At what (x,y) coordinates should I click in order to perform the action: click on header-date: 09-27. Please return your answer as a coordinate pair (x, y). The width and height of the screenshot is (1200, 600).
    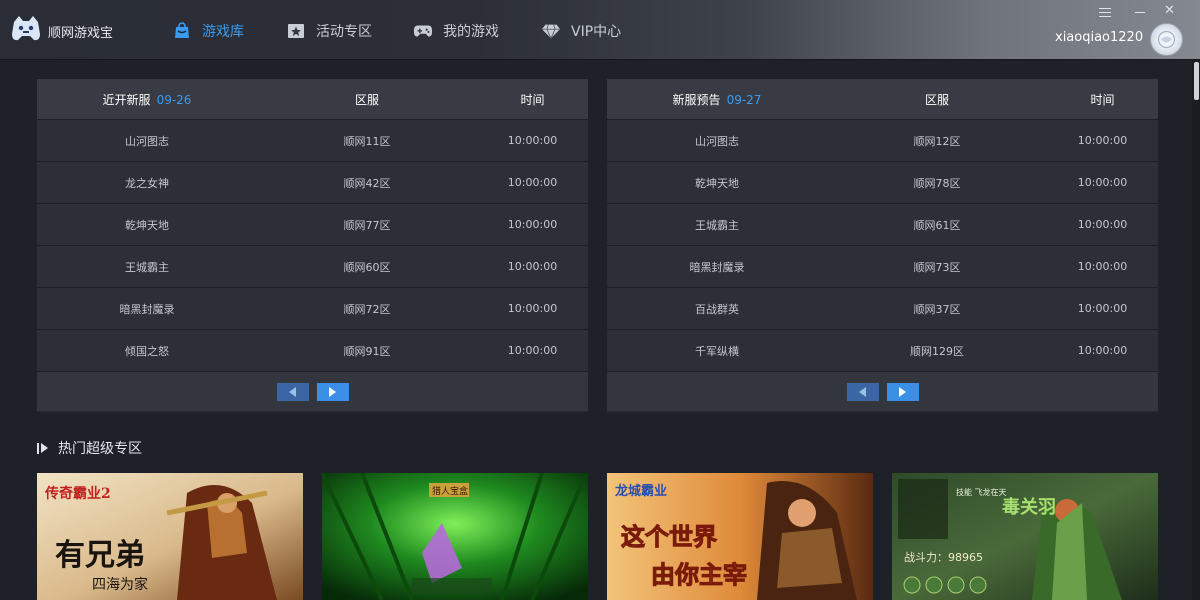
    Looking at the image, I should click on (744, 99).